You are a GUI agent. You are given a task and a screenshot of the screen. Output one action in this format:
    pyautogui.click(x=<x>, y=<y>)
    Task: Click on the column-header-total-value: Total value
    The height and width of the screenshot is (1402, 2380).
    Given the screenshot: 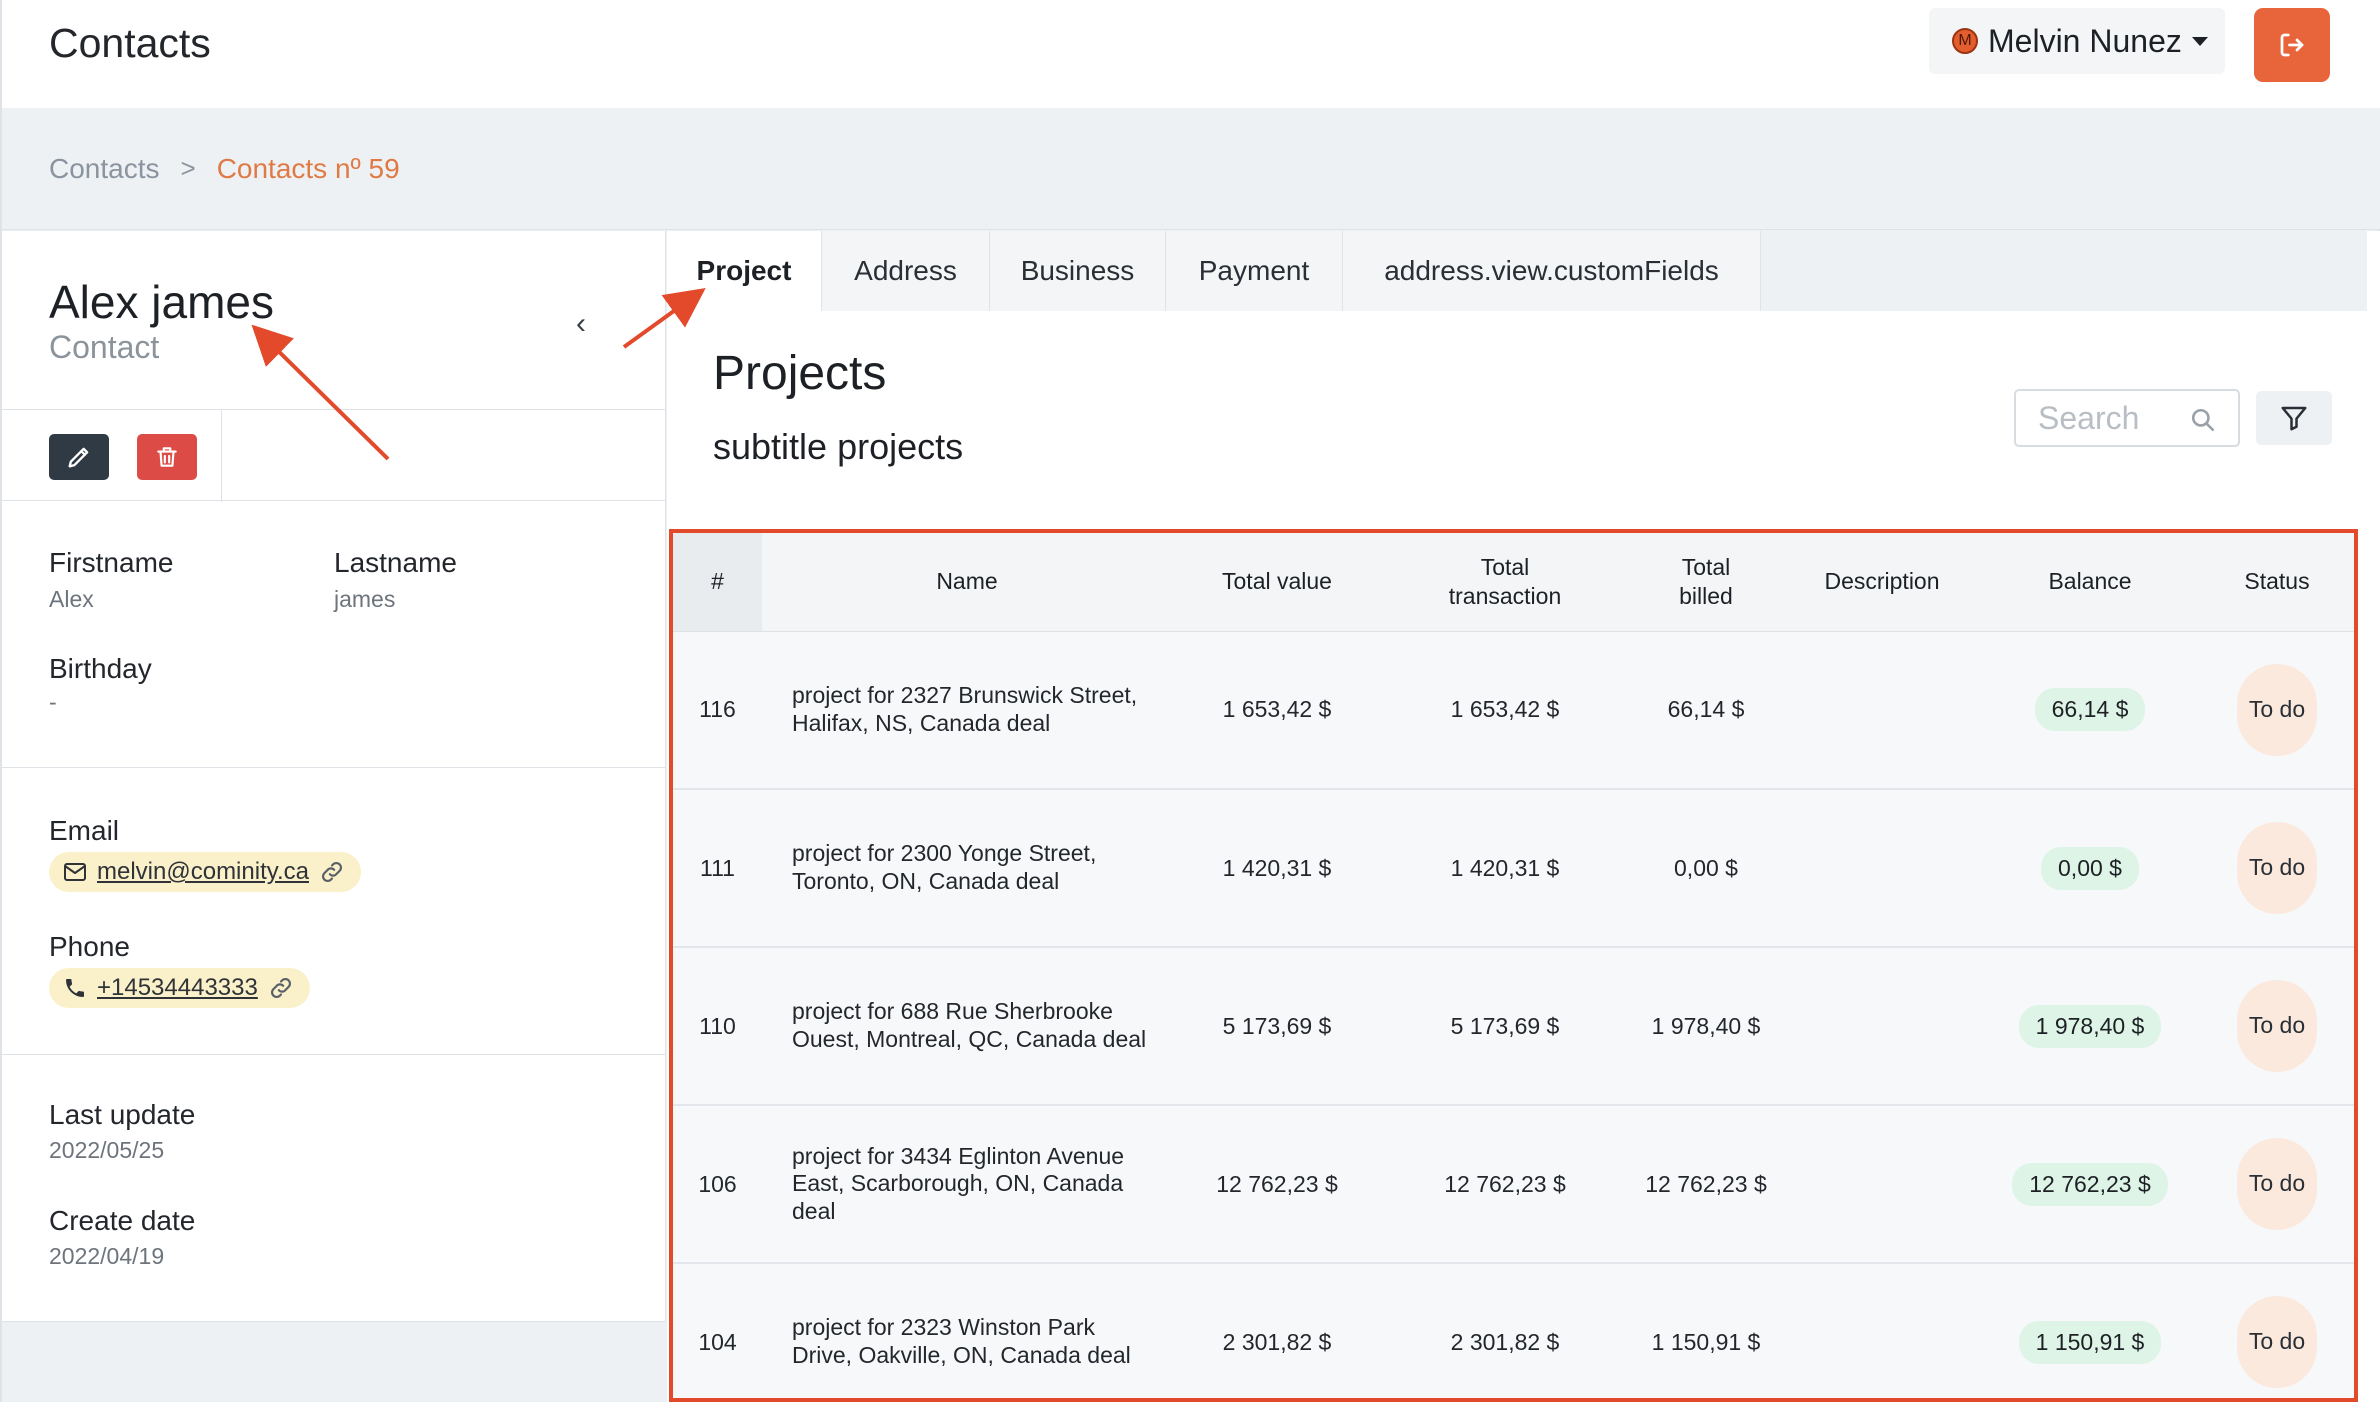 What is the action you would take?
    pyautogui.click(x=1277, y=582)
    